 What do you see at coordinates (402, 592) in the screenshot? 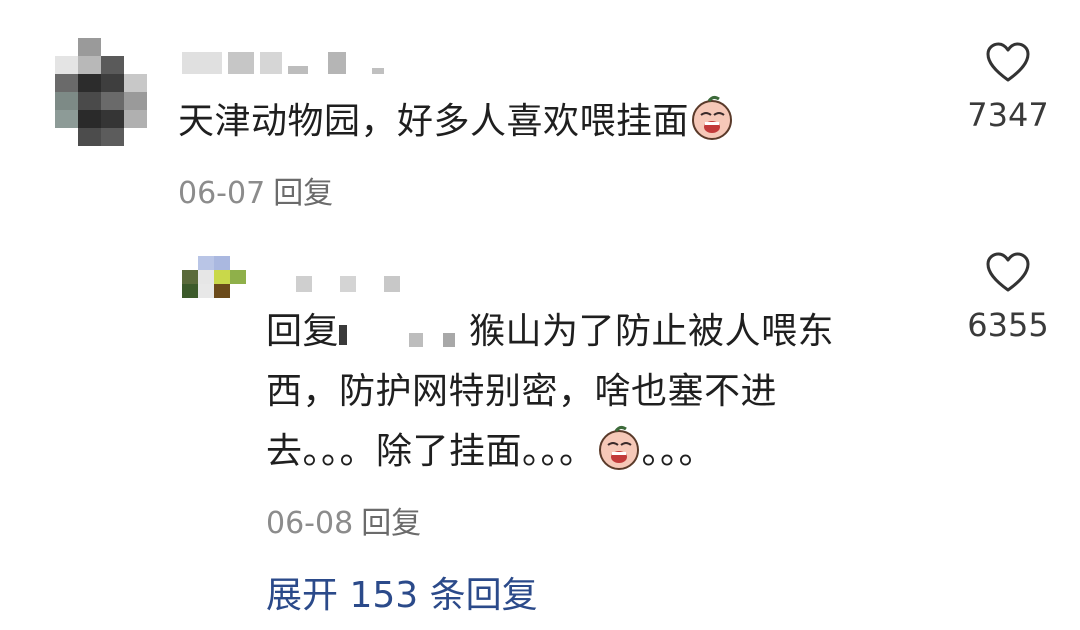
I see `expand-replies-button: 展开 153 条回复` at bounding box center [402, 592].